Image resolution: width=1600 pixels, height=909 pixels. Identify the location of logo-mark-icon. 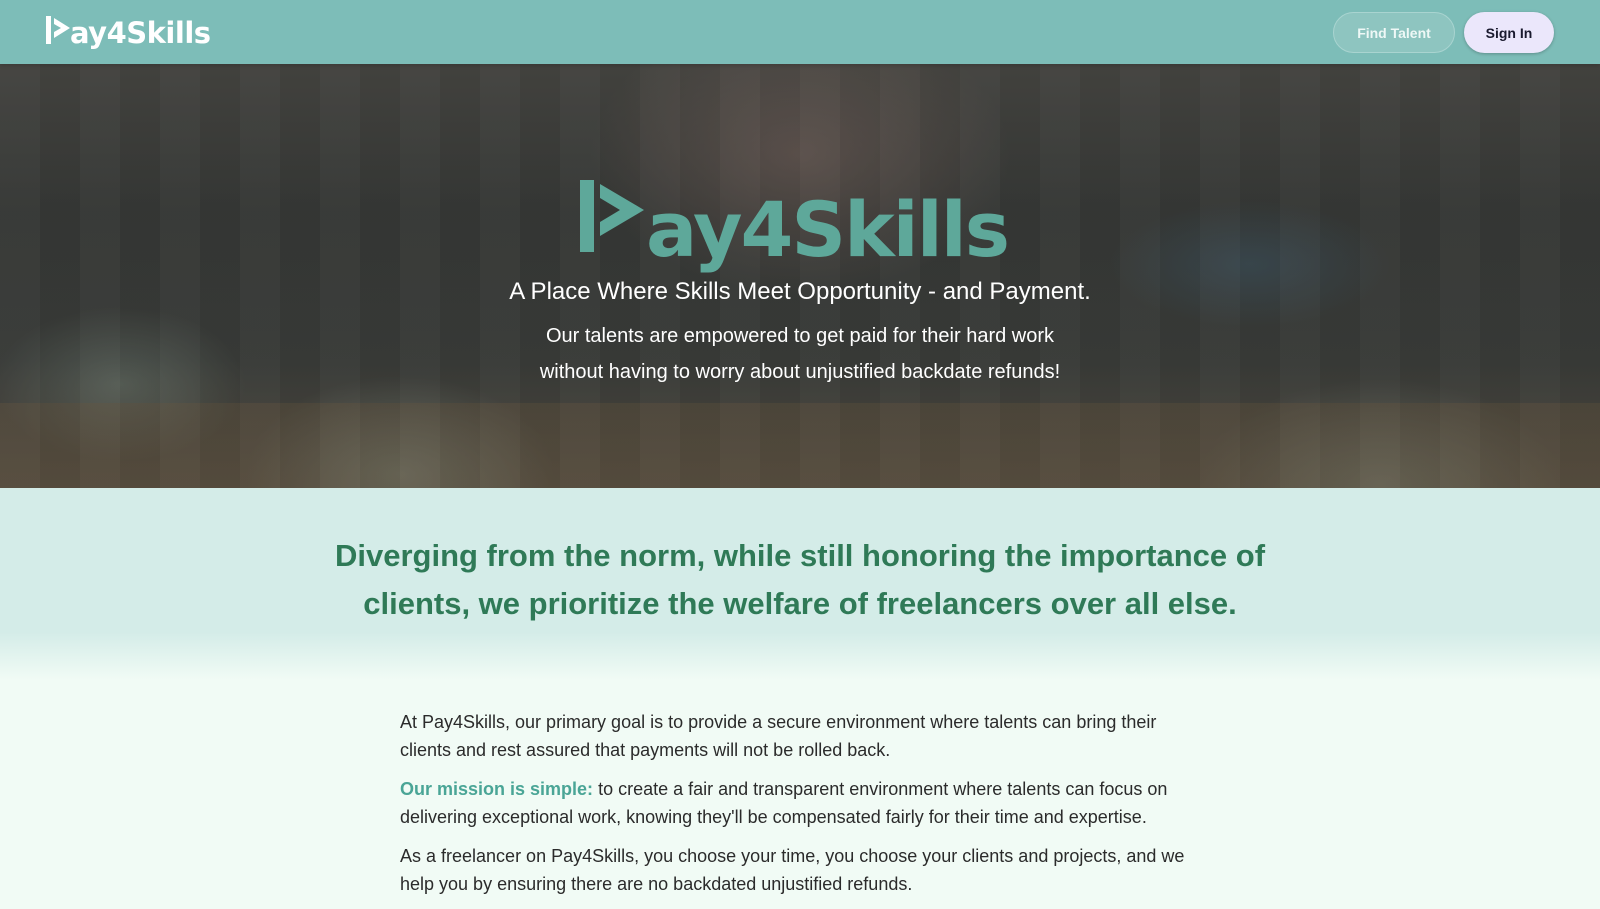
(58, 30).